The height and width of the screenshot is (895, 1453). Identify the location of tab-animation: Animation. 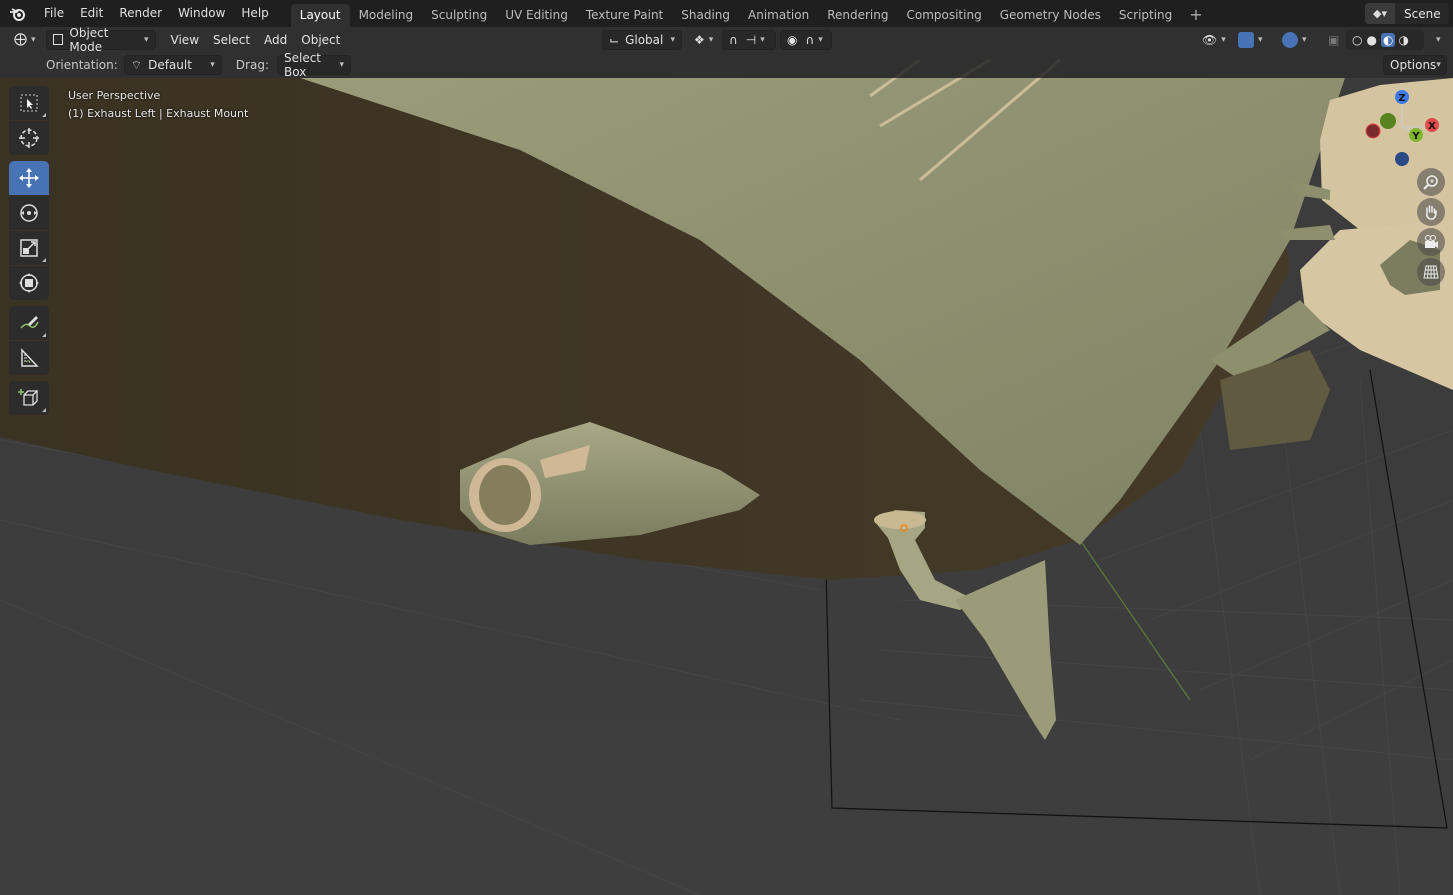
(778, 15).